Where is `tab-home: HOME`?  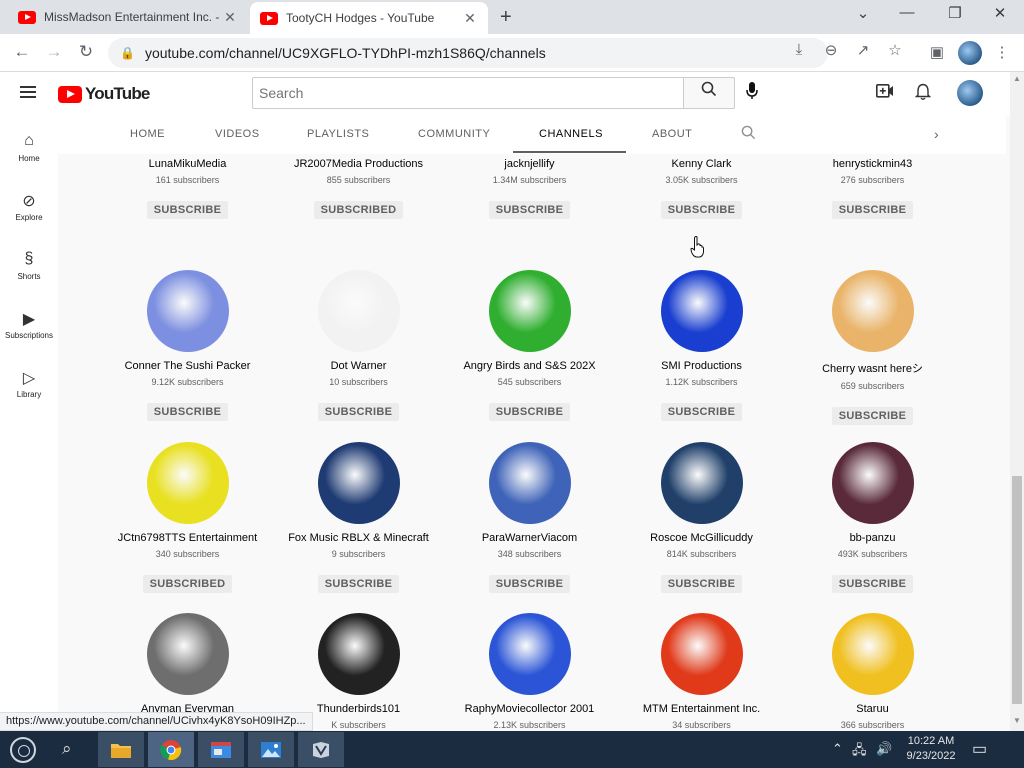
tab-home: HOME is located at coordinates (147, 134).